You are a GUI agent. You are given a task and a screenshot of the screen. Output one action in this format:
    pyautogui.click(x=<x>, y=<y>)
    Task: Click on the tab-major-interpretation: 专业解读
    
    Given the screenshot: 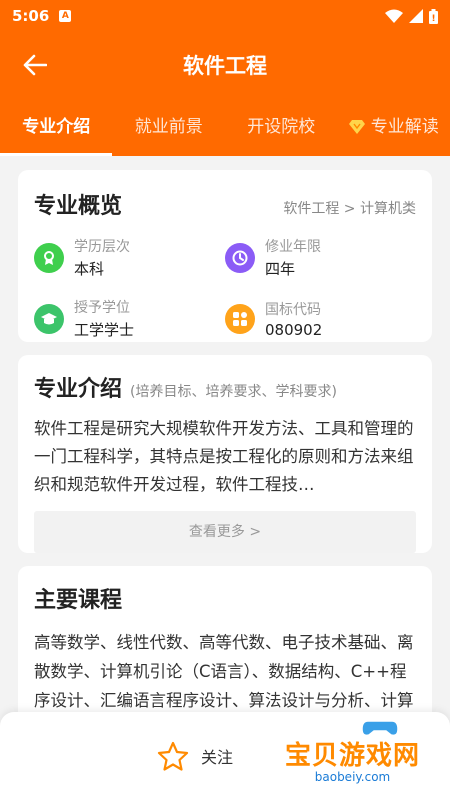 What is the action you would take?
    pyautogui.click(x=394, y=127)
    